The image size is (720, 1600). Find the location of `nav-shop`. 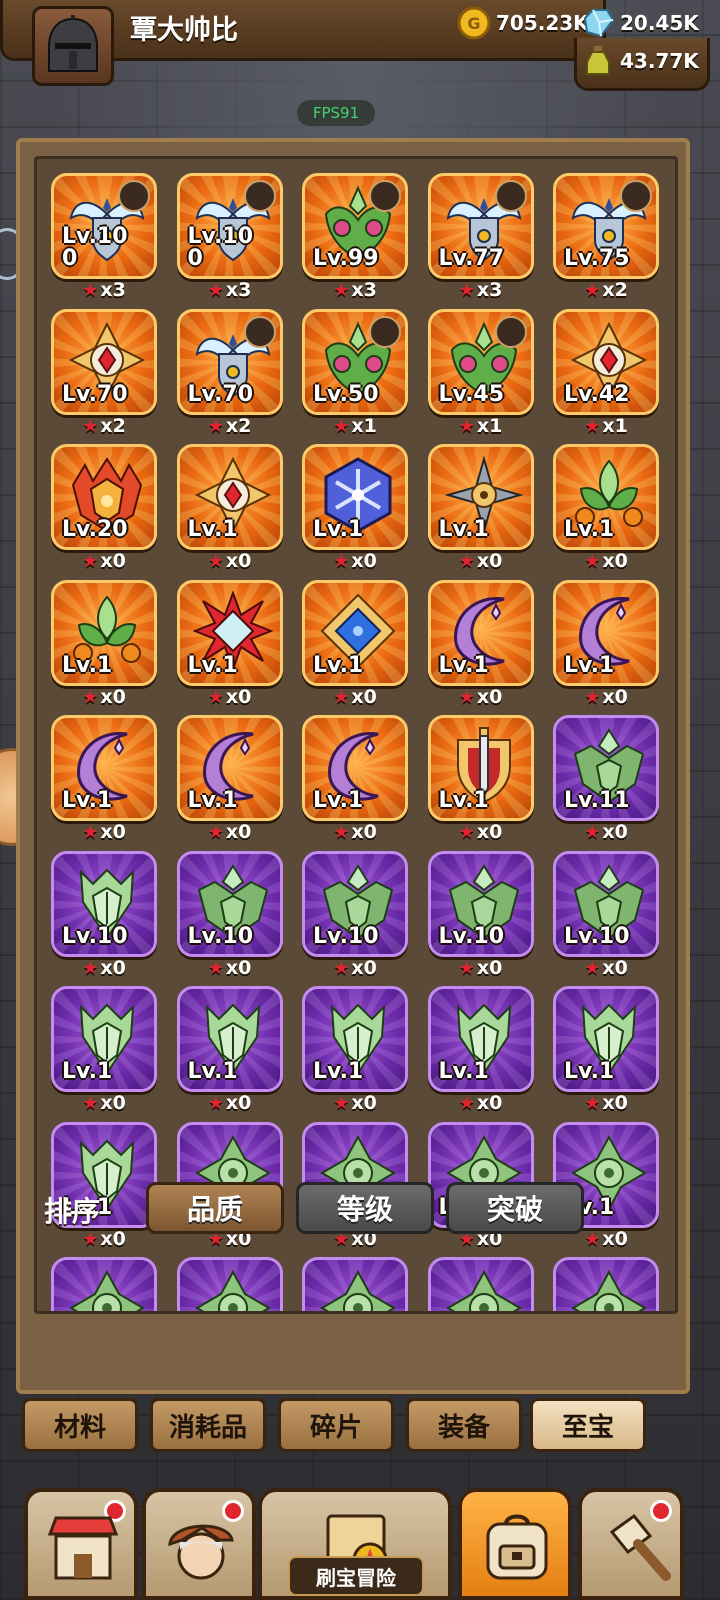

nav-shop is located at coordinates (81, 1544).